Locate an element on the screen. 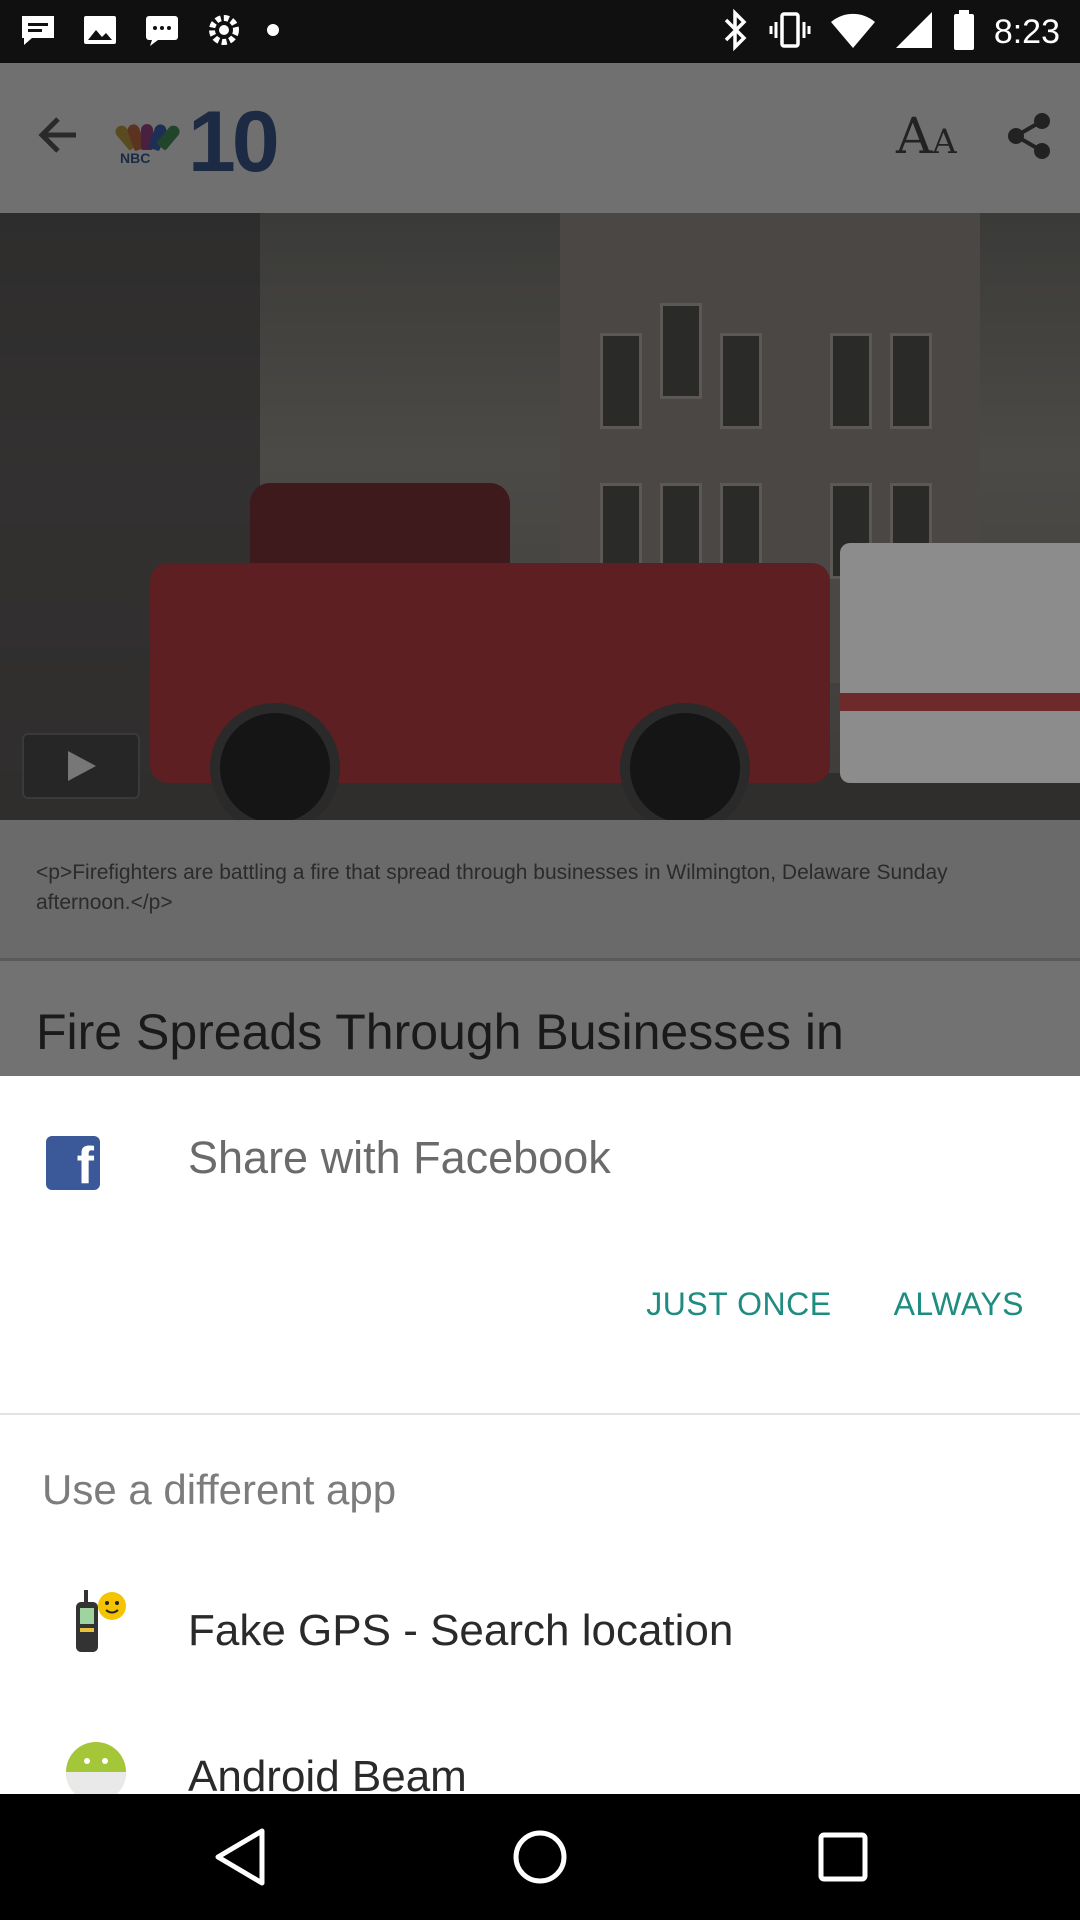 Image resolution: width=1080 pixels, height=1920 pixels. choice-buttons: JUST ONCE ALWAYS is located at coordinates (835, 1304).